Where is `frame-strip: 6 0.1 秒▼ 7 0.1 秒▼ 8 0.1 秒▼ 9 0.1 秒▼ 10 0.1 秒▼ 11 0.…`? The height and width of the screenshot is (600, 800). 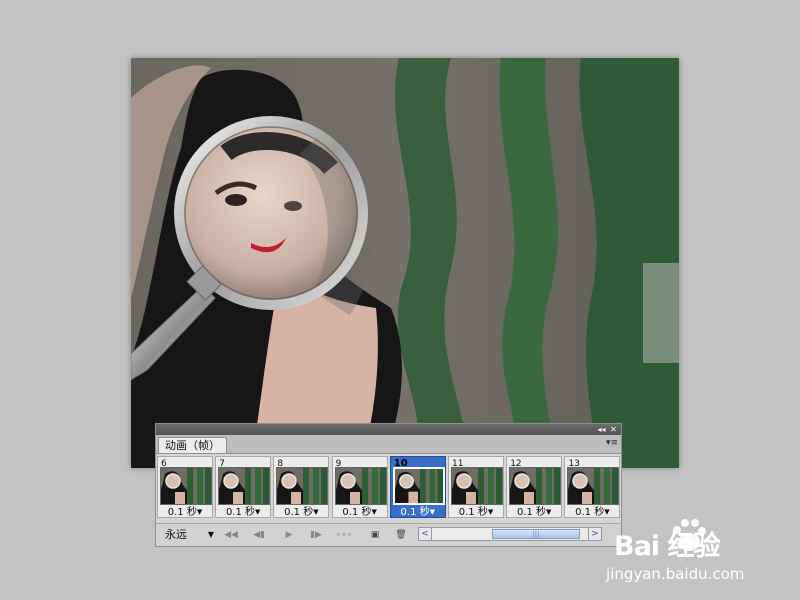
frame-strip: 6 0.1 秒▼ 7 0.1 秒▼ 8 0.1 秒▼ 9 0.1 秒▼ 10 0.1 秒▼ 11 0.… is located at coordinates (389, 488).